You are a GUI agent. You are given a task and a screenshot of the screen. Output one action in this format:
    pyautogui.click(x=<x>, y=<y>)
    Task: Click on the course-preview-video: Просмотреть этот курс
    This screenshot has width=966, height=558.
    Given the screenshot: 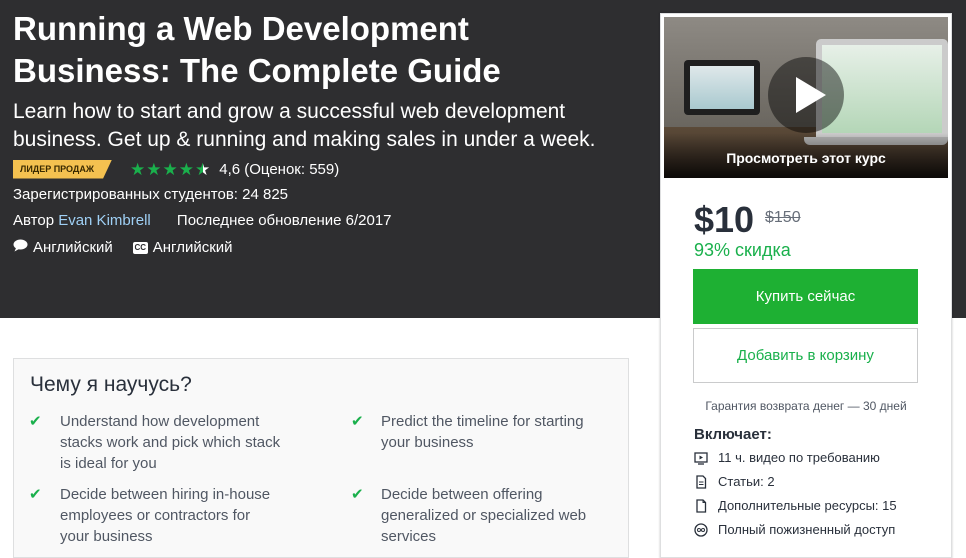 What is the action you would take?
    pyautogui.click(x=806, y=97)
    